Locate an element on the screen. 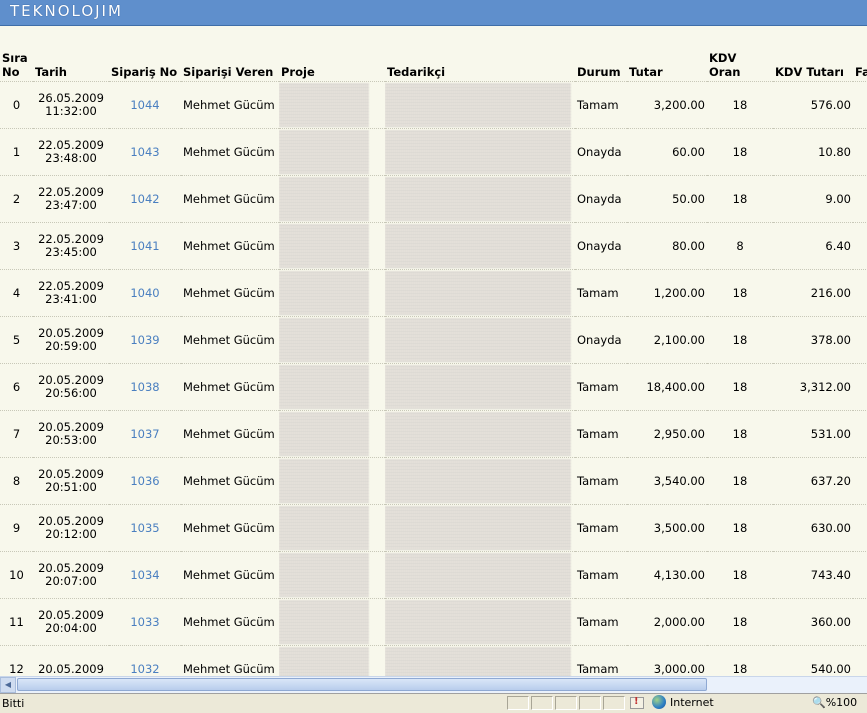 The image size is (867, 713). column-header-sira: Sıra No is located at coordinates (16, 66).